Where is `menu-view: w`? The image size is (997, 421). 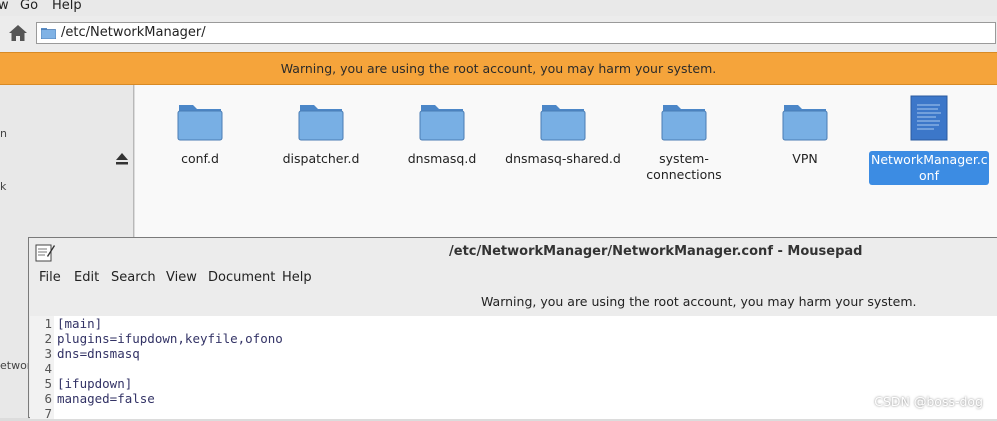 menu-view: w is located at coordinates (4, 6).